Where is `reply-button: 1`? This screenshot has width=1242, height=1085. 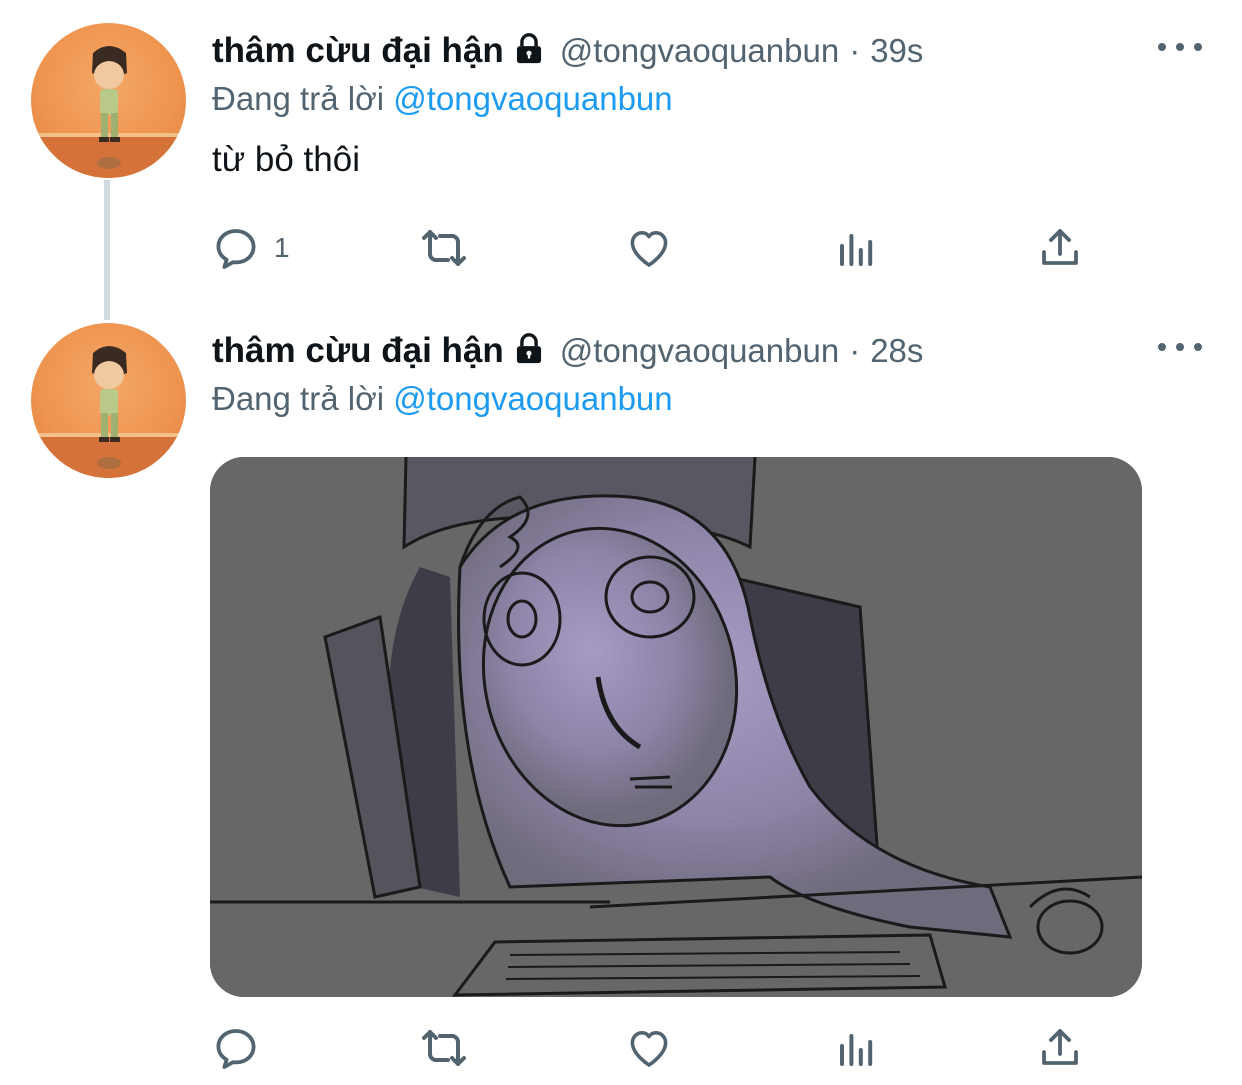
reply-button: 1 is located at coordinates (251, 248).